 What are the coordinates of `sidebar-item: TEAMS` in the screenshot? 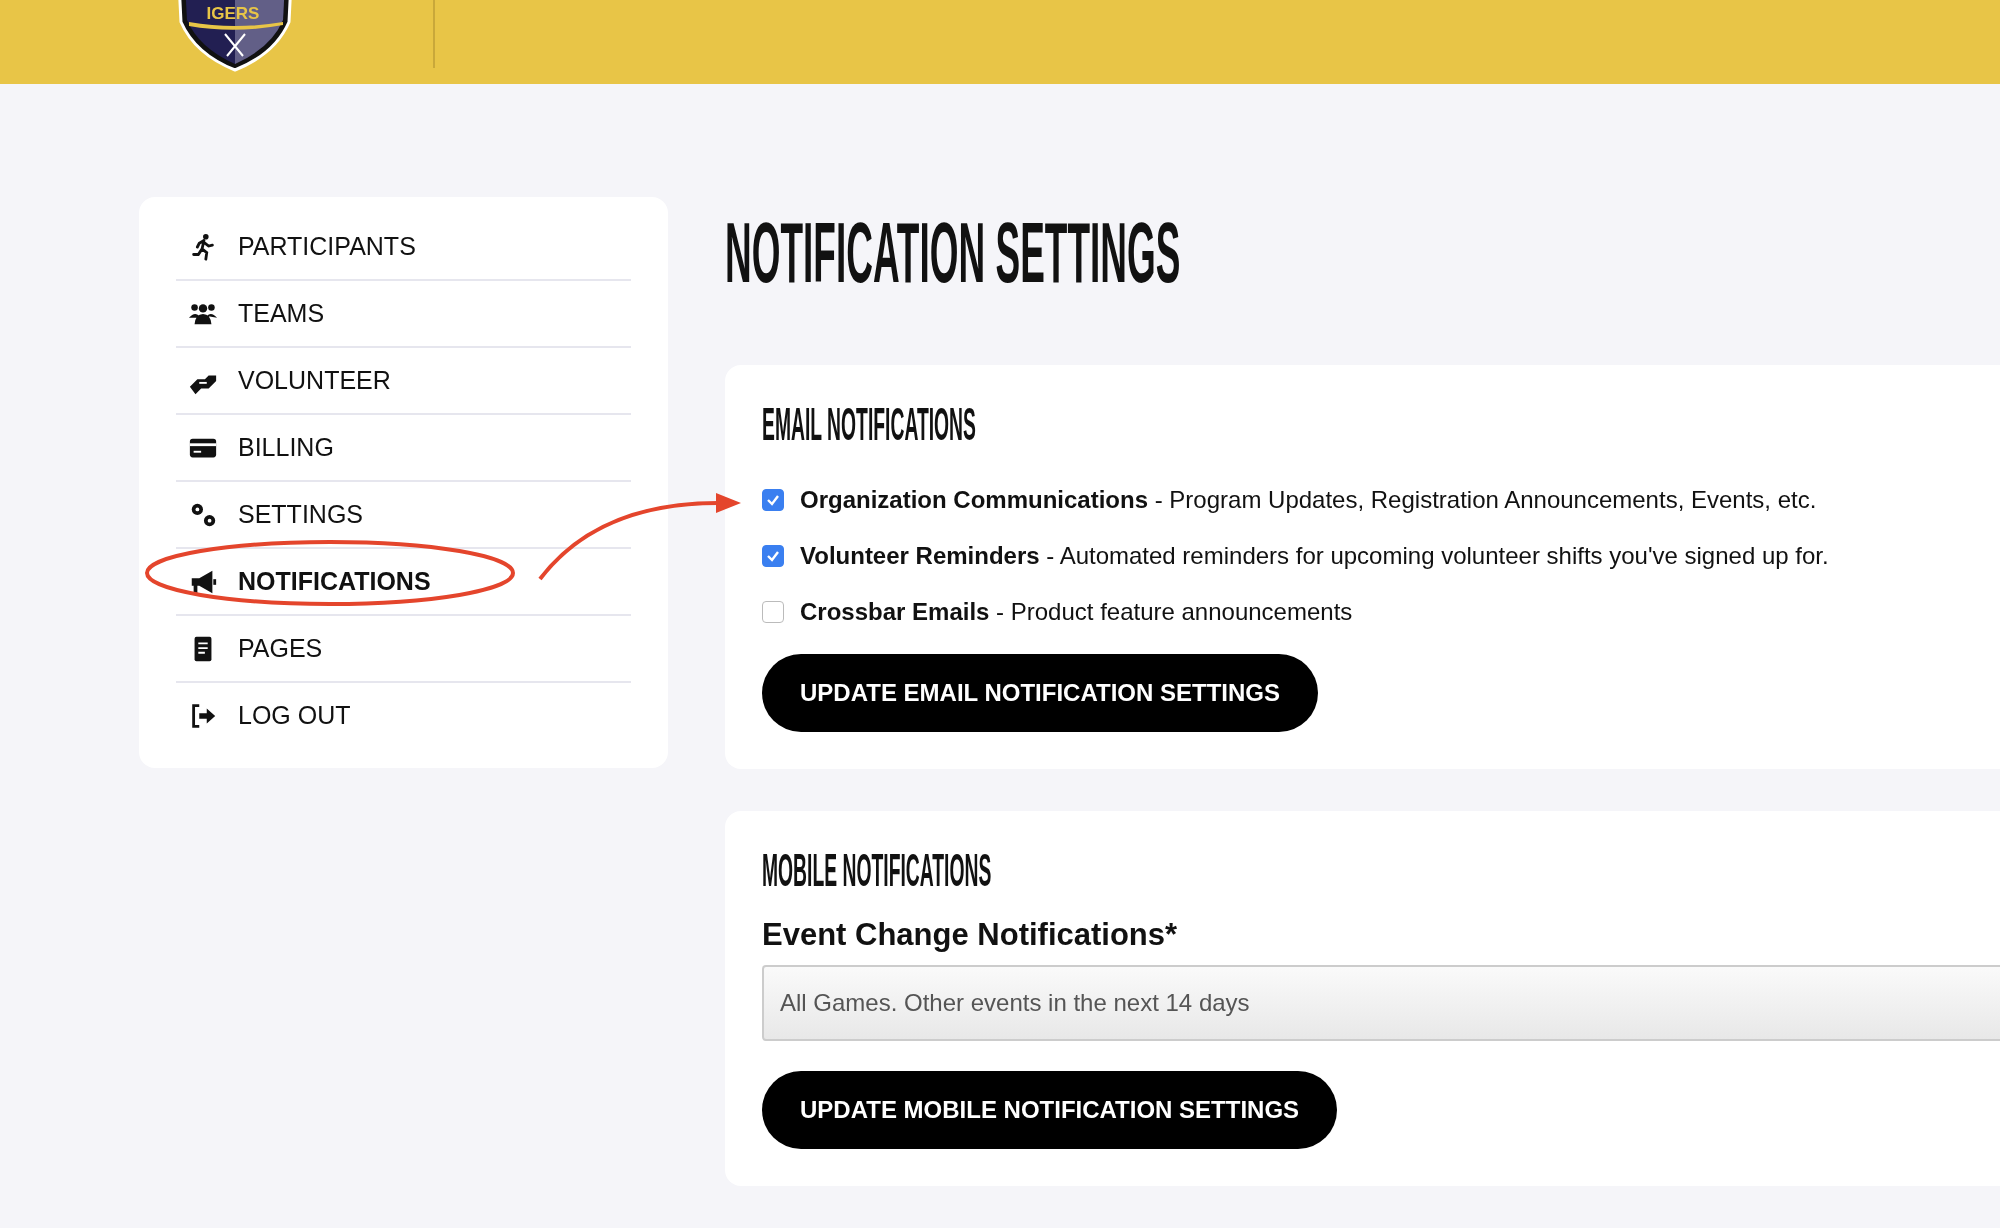 It's located at (403, 314).